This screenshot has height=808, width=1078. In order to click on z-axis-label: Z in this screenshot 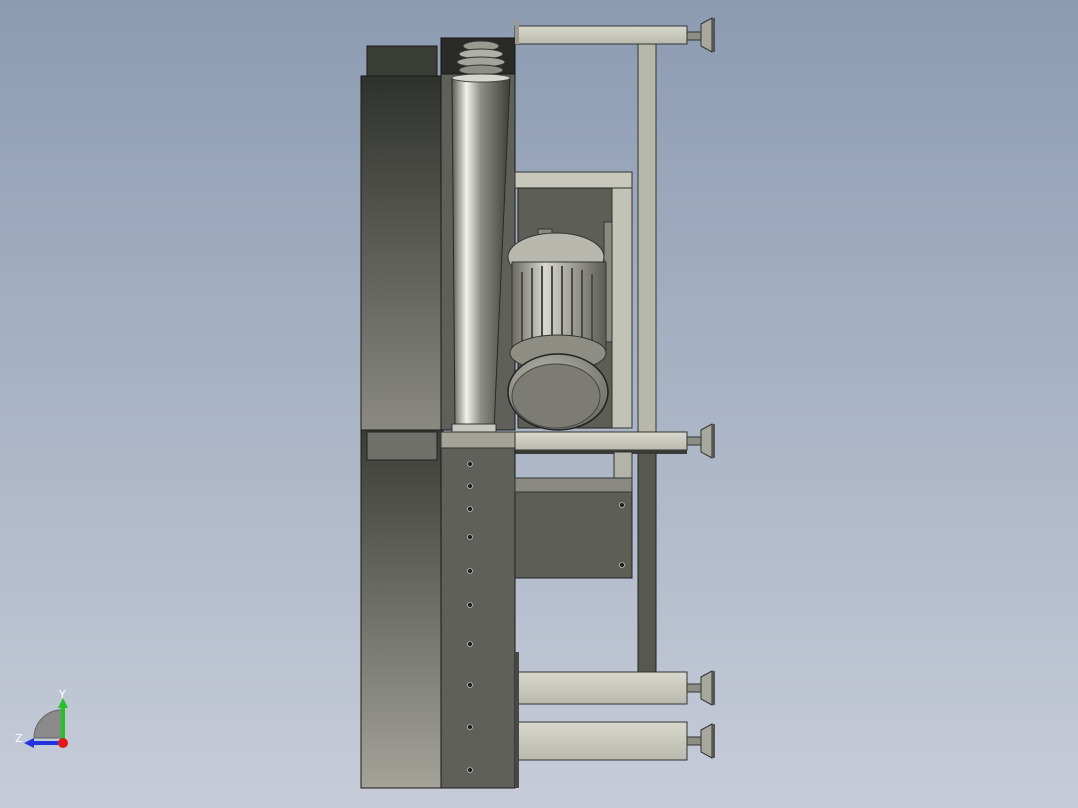, I will do `click(19, 738)`.